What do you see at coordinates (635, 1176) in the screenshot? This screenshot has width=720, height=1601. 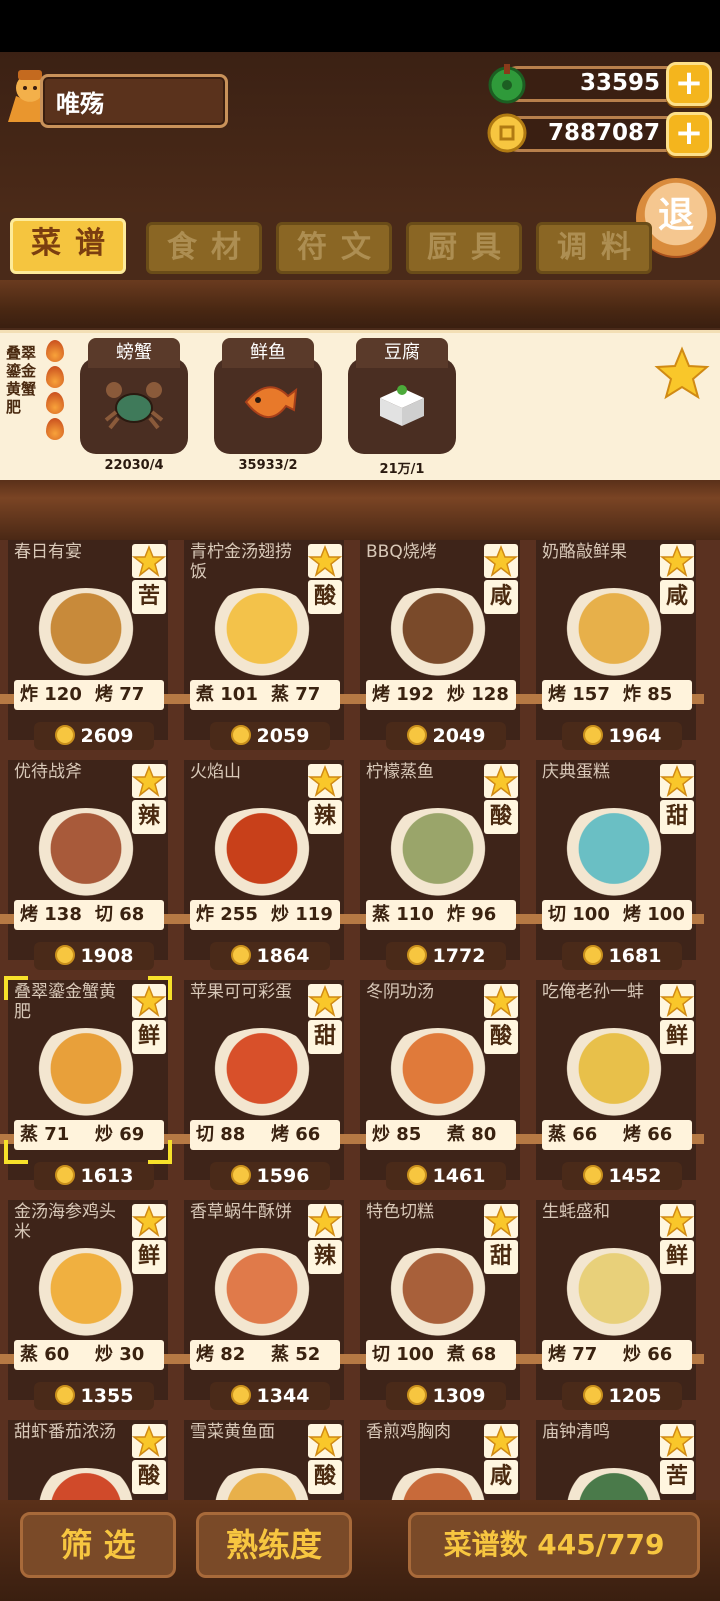 I see `price-value: 1452` at bounding box center [635, 1176].